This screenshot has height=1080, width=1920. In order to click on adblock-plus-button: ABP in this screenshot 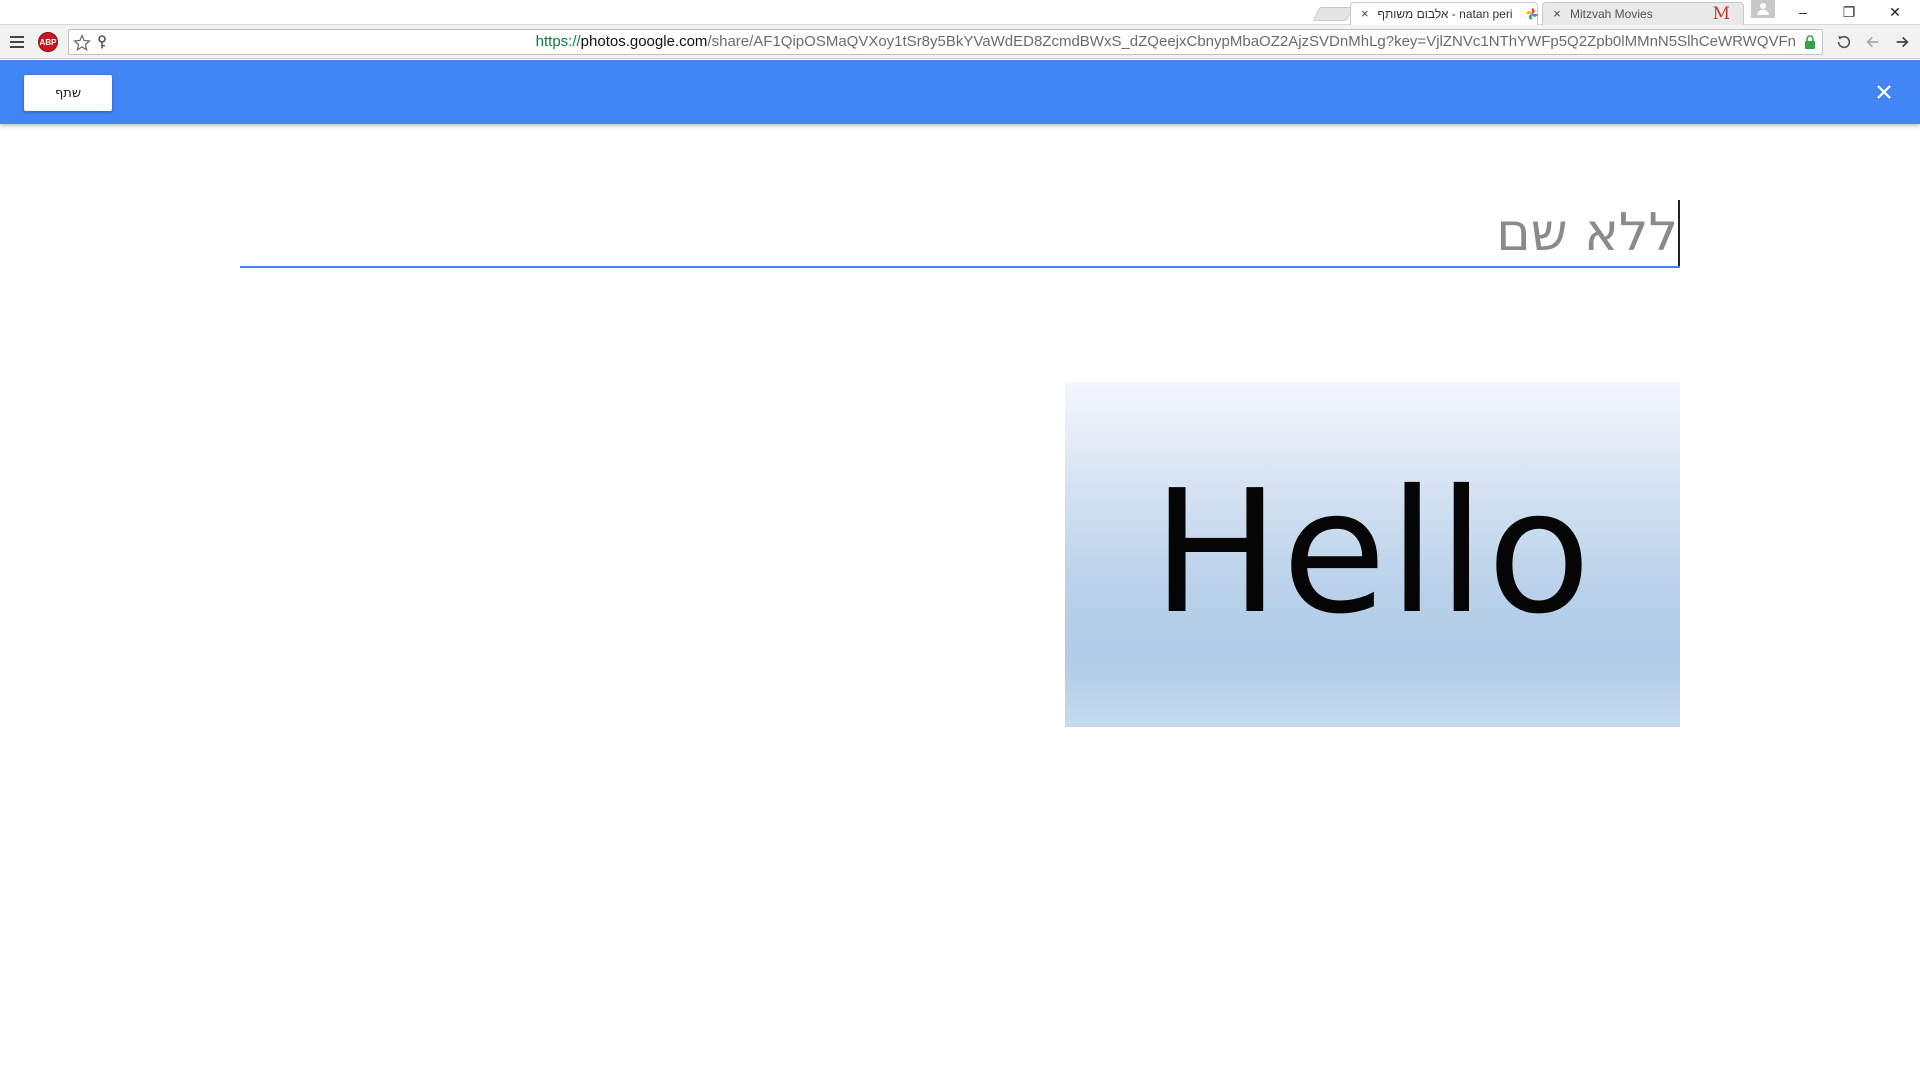, I will do `click(48, 42)`.